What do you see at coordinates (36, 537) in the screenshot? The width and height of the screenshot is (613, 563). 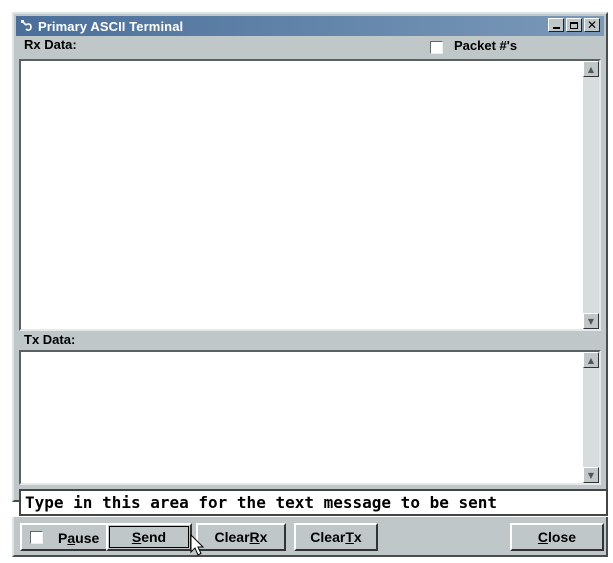 I see `pause-checkbox` at bounding box center [36, 537].